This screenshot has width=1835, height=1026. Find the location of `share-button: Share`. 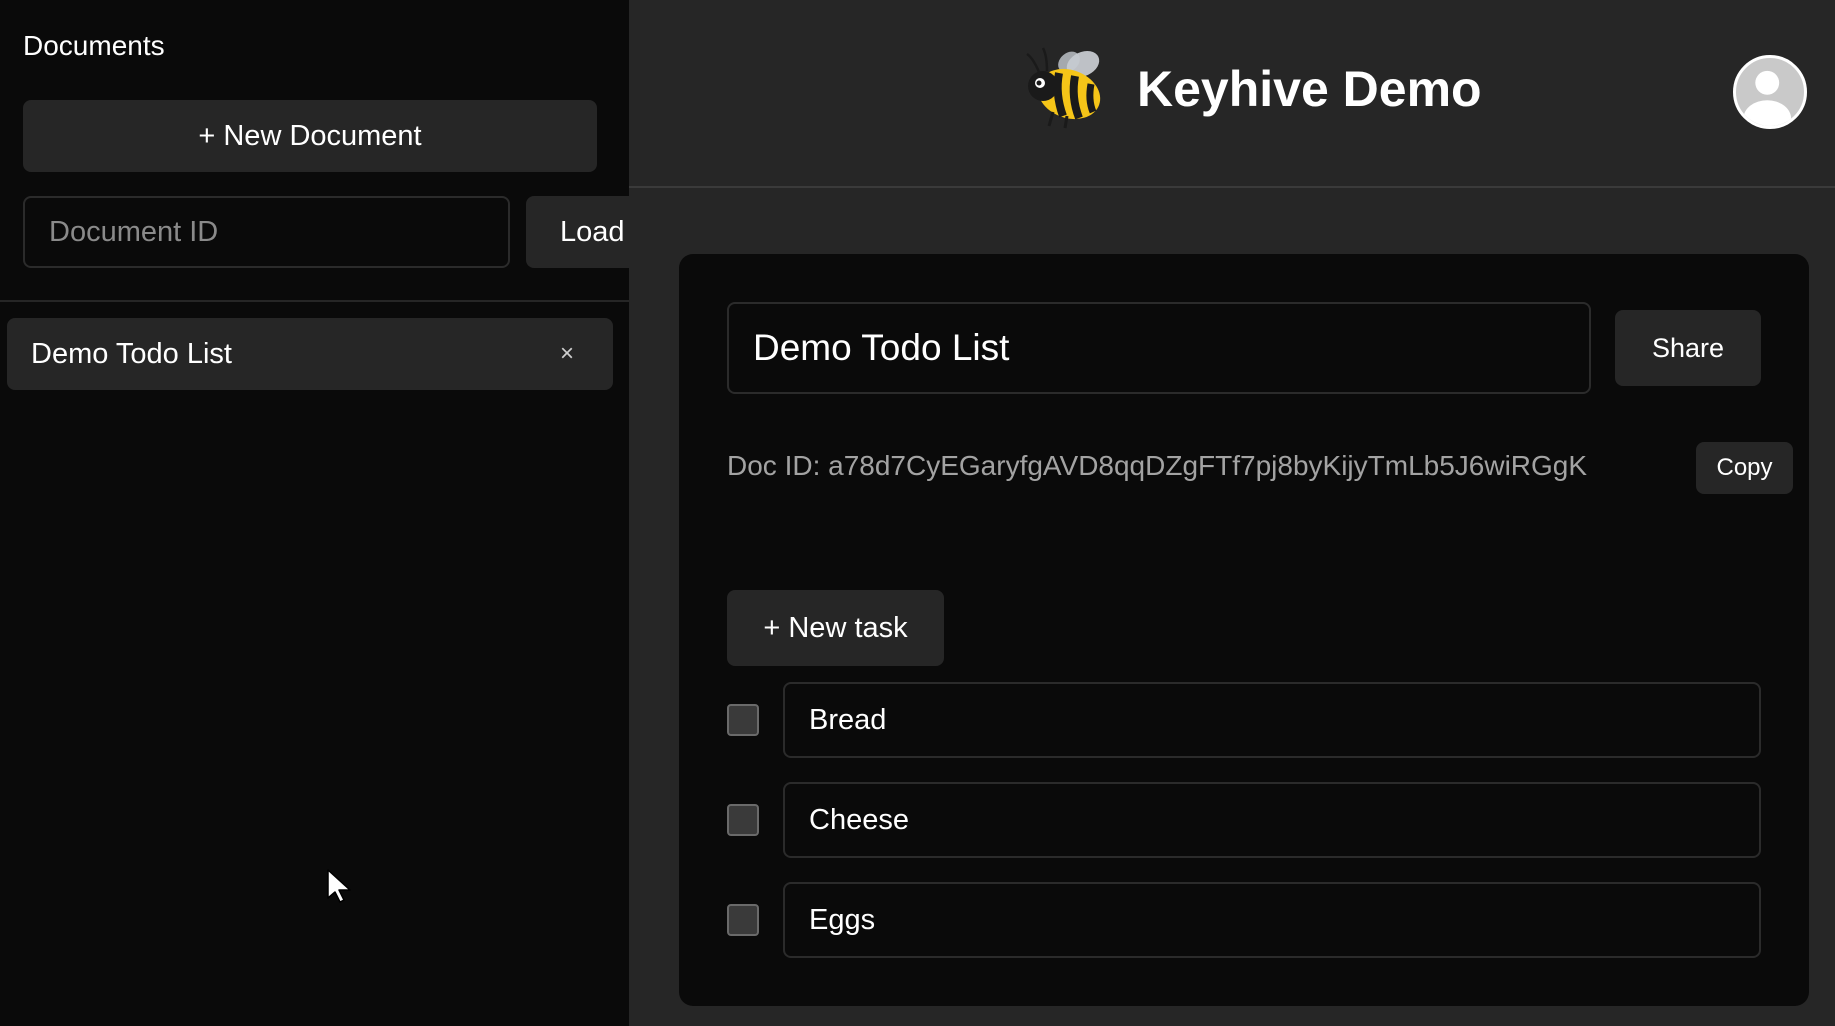

share-button: Share is located at coordinates (1688, 348).